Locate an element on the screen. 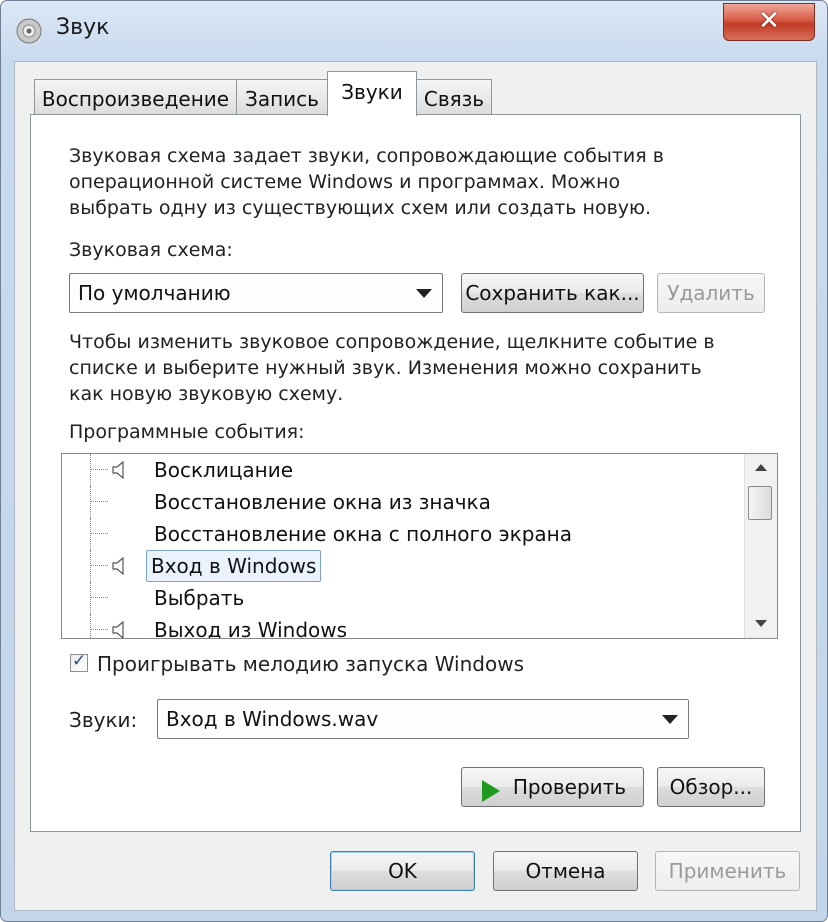  cancel-button: Отмена is located at coordinates (565, 871).